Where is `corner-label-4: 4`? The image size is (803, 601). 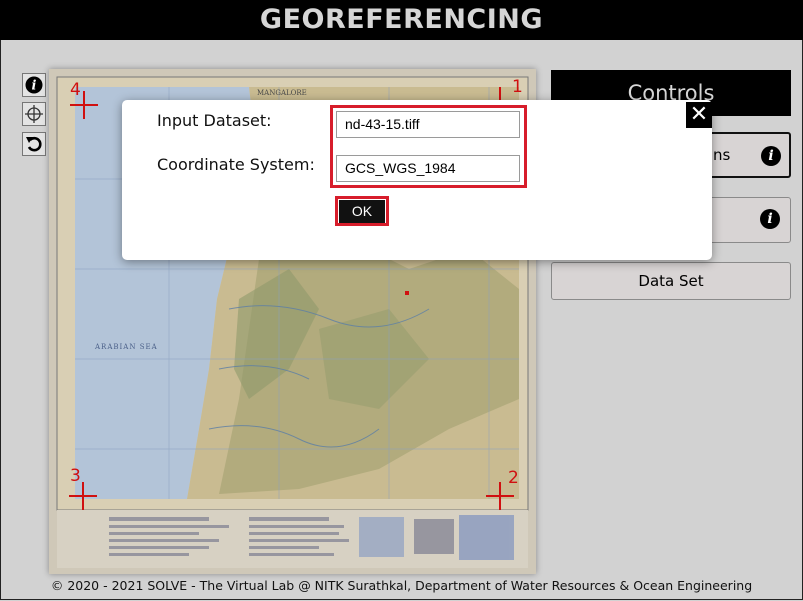
corner-label-4: 4 is located at coordinates (75, 90).